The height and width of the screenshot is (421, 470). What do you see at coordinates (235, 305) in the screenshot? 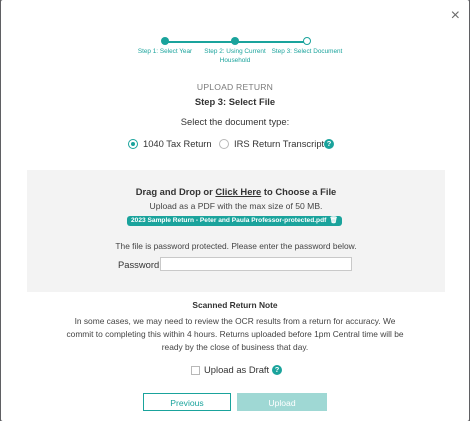
I see `scanned-return-note-title: Scanned Return Note` at bounding box center [235, 305].